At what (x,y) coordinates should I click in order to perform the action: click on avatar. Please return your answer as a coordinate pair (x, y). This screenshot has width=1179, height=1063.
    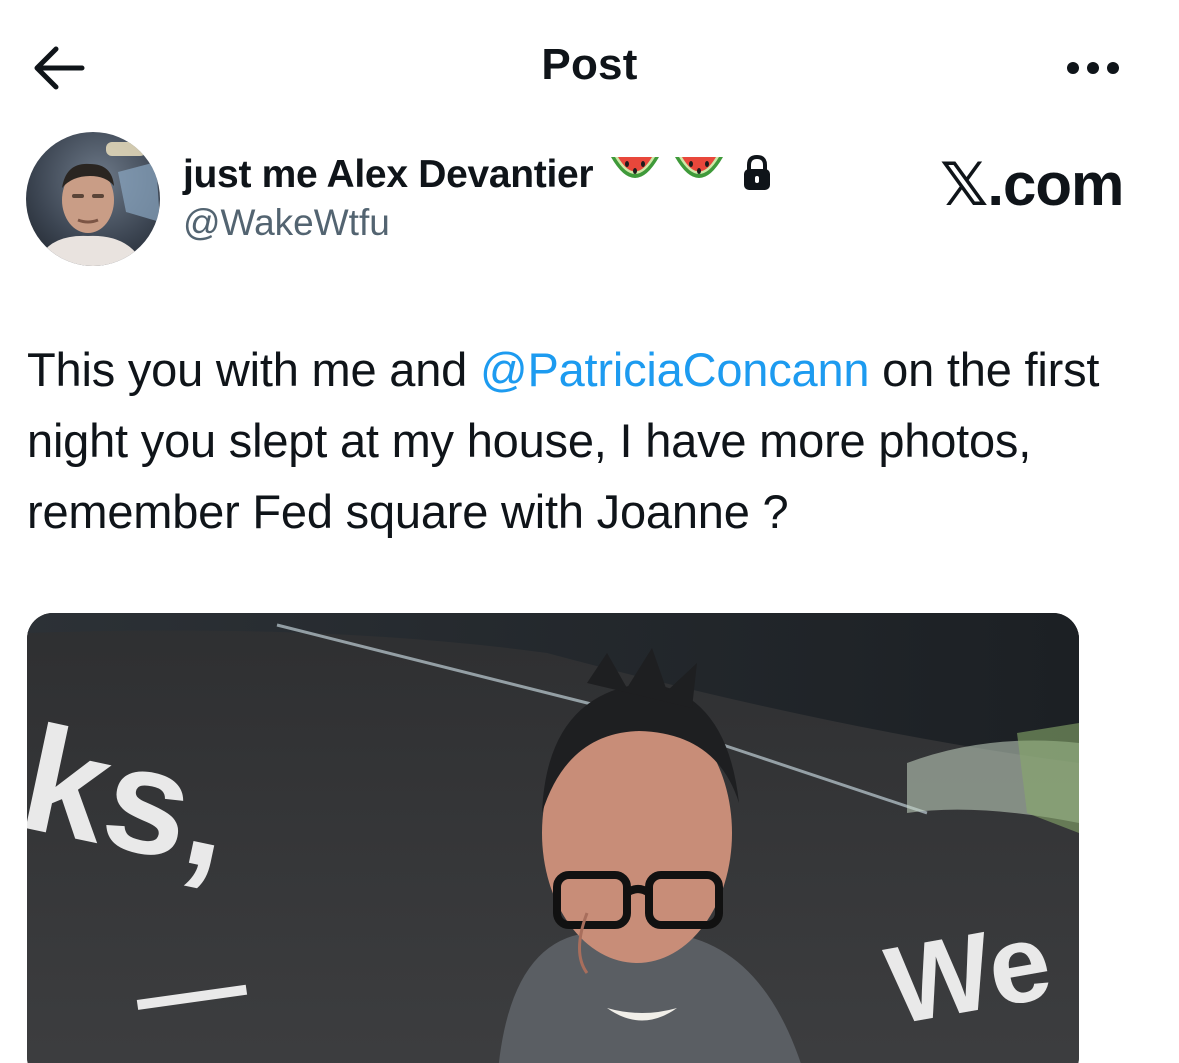
    Looking at the image, I should click on (93, 199).